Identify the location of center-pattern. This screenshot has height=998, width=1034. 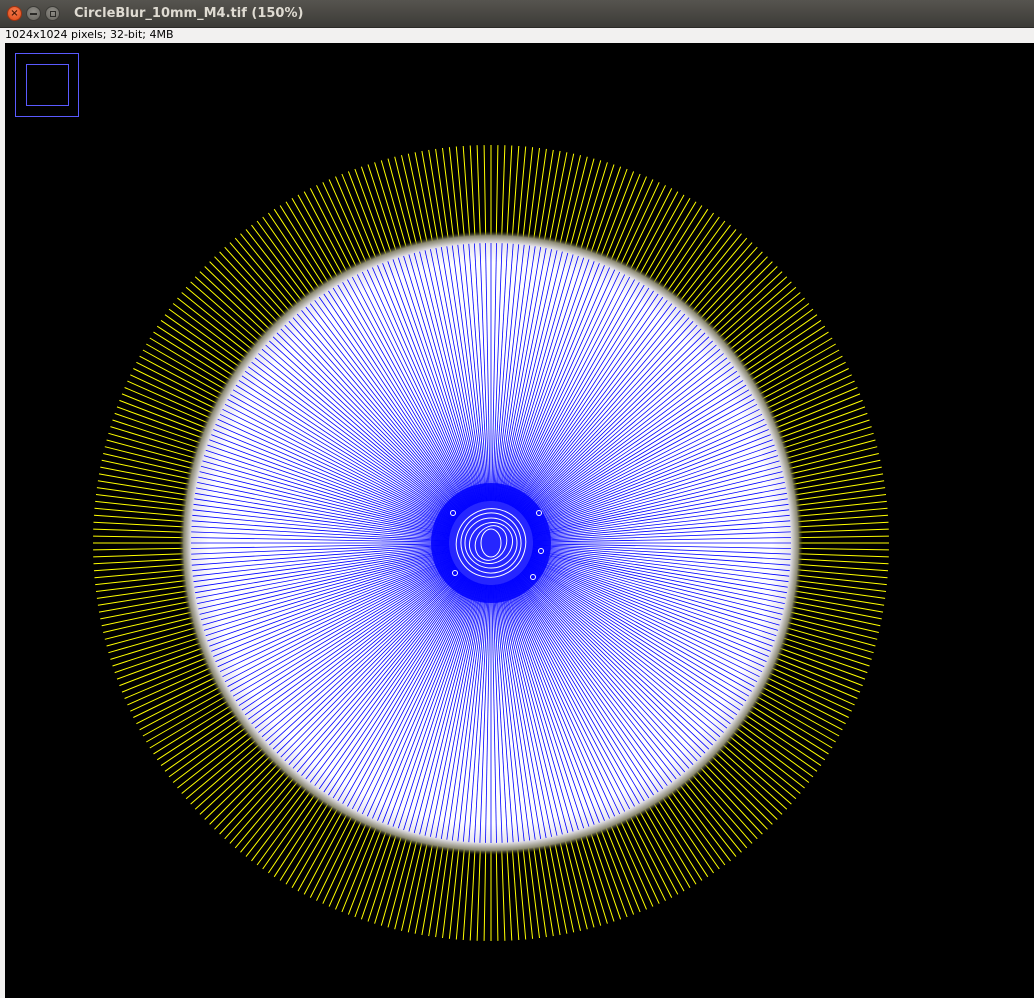
(491, 543).